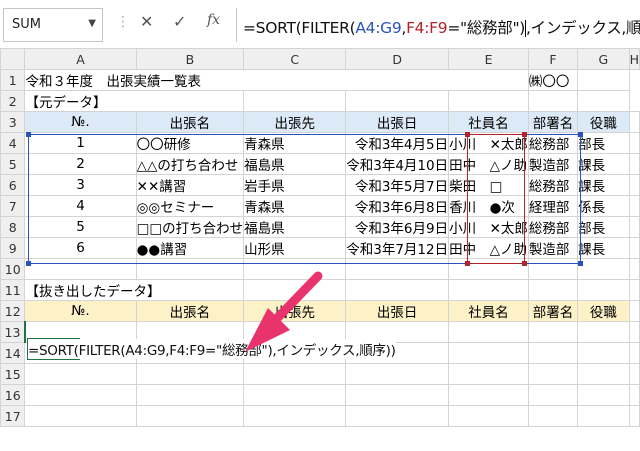  Describe the element at coordinates (80, 185) in the screenshot. I see `table-row-cell: 3` at that location.